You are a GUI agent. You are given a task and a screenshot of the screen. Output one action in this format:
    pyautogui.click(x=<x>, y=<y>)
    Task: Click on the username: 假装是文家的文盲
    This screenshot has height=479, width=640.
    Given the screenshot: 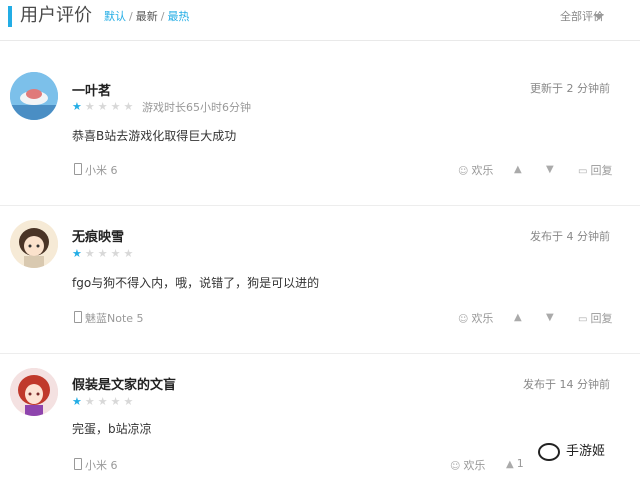 What is the action you would take?
    pyautogui.click(x=124, y=383)
    